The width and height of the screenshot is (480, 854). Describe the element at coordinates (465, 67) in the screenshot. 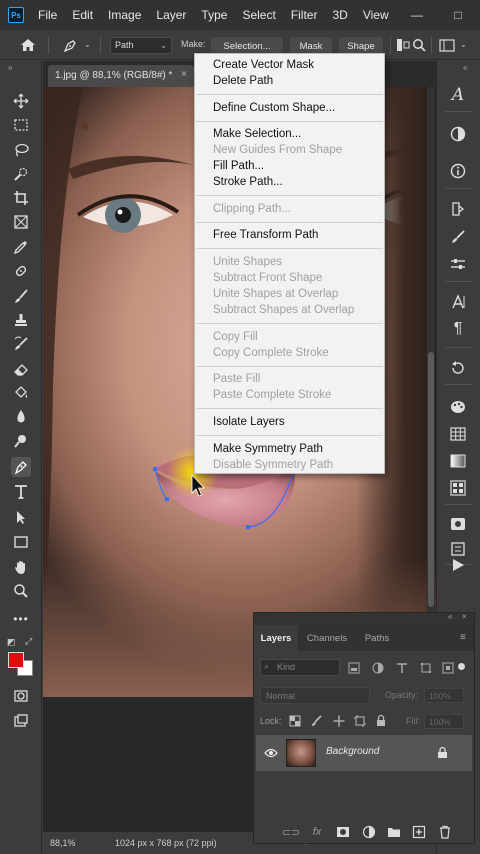

I see `collapse-panels-icon: «` at that location.